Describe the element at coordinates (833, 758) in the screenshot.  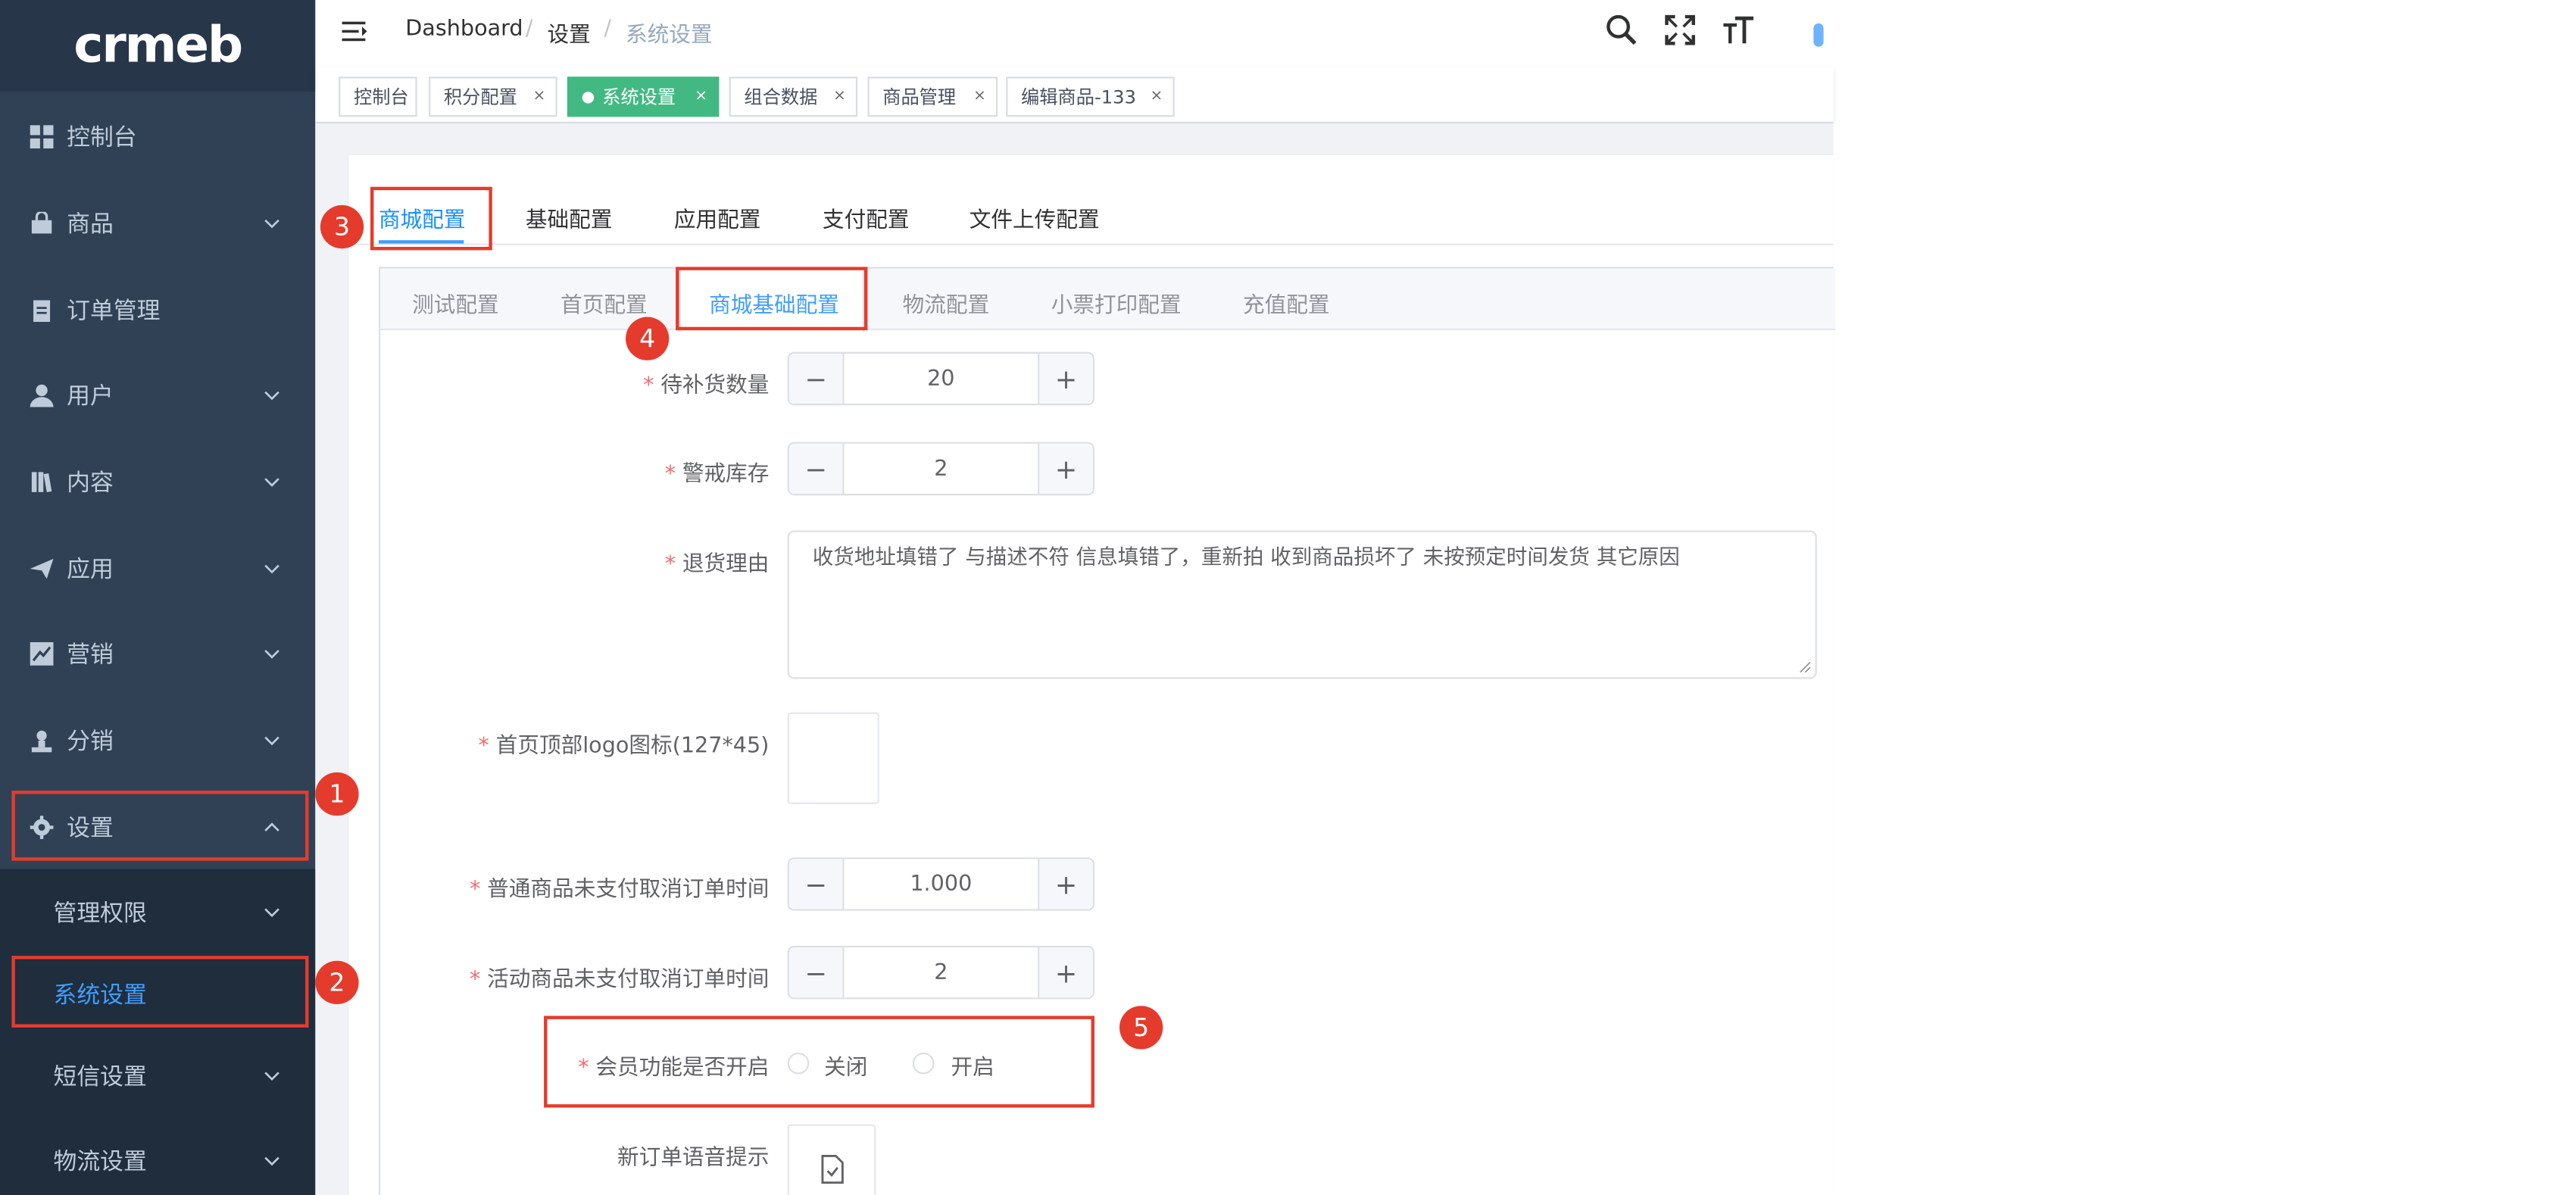
I see `home-logo-upload` at that location.